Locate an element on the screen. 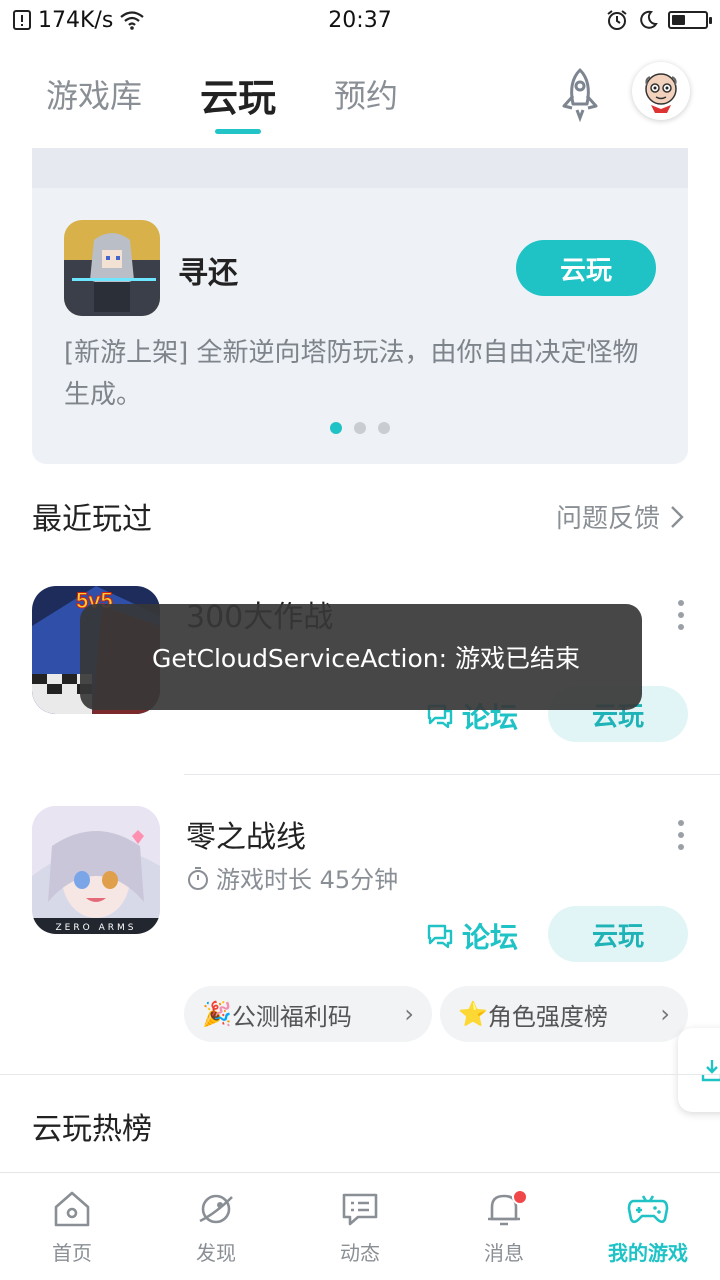  nav-messages: 消息 is located at coordinates (504, 1226).